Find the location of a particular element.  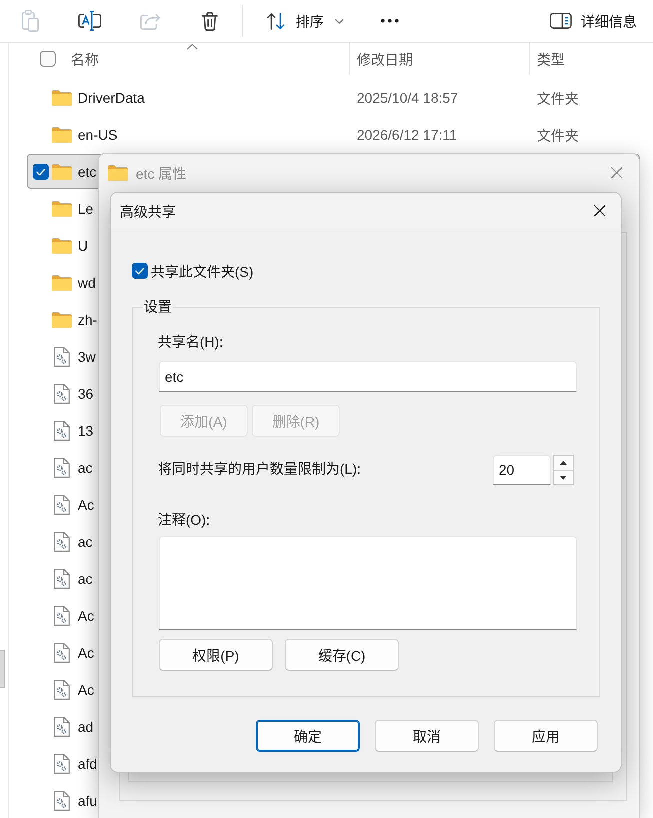

file-name: 13 is located at coordinates (86, 430).